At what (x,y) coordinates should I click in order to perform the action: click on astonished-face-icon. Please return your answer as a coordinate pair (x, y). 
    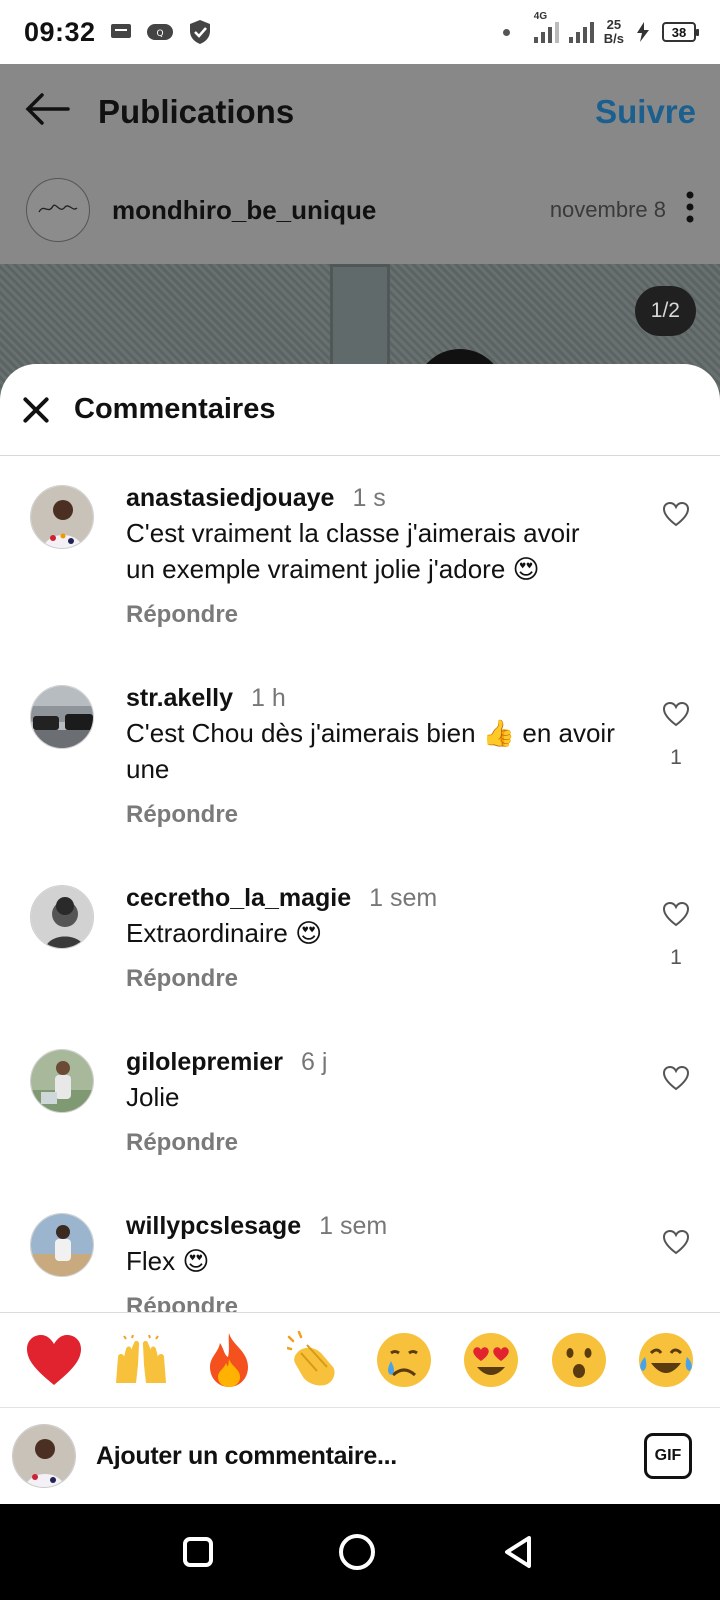
    Looking at the image, I should click on (579, 1360).